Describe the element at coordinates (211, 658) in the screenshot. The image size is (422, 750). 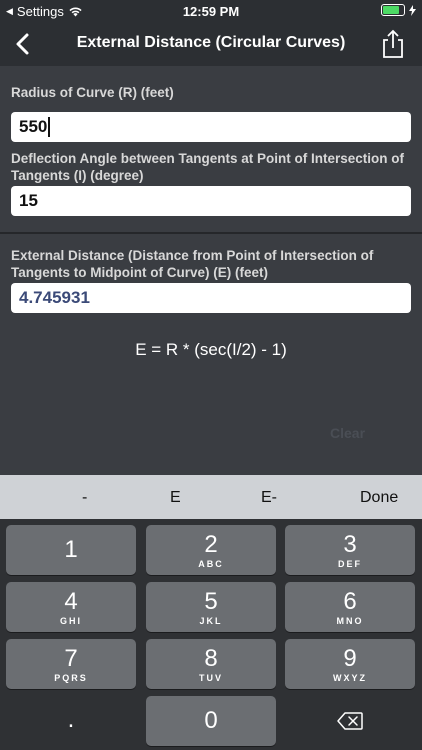
I see `key-8-digit: 8` at that location.